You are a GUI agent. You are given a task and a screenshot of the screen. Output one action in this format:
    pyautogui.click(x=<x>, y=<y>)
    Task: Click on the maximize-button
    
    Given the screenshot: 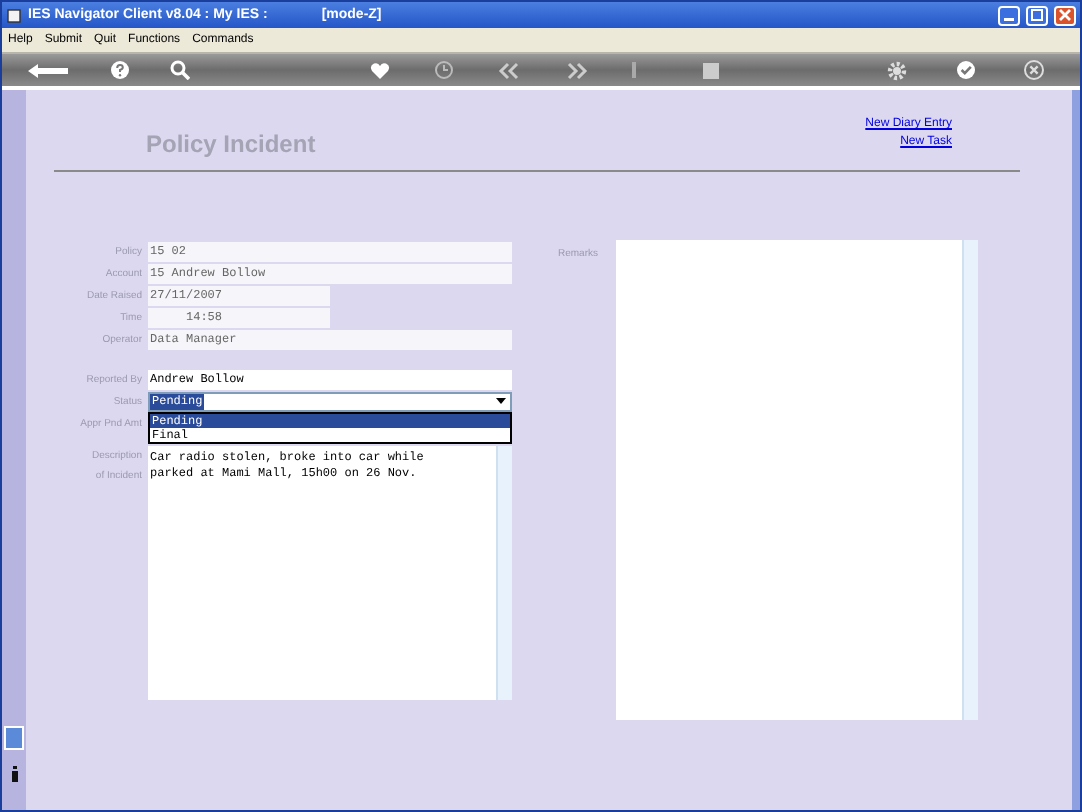 What is the action you would take?
    pyautogui.click(x=1037, y=15)
    